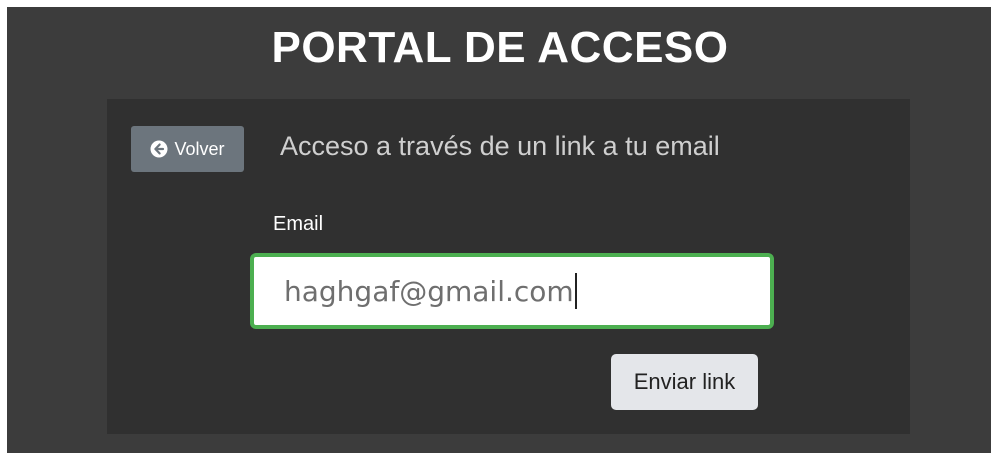 The image size is (998, 460). I want to click on send-link-button: Enviar link, so click(684, 382).